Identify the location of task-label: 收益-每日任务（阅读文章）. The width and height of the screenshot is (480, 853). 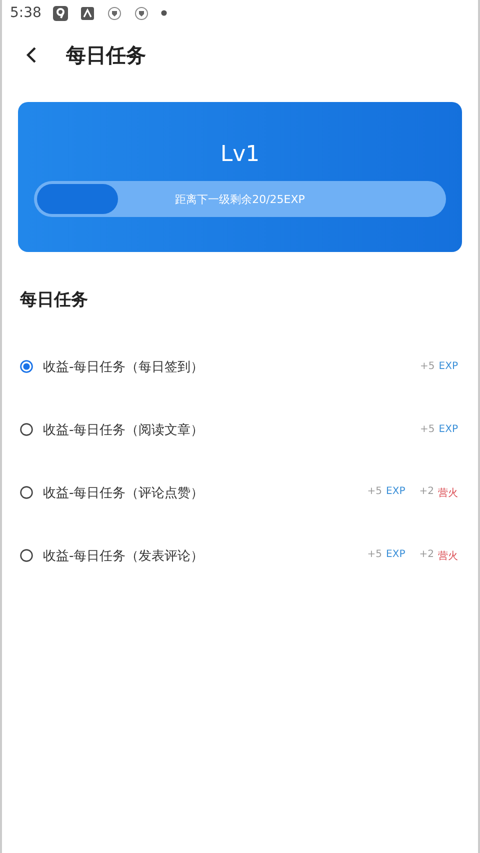
(124, 430).